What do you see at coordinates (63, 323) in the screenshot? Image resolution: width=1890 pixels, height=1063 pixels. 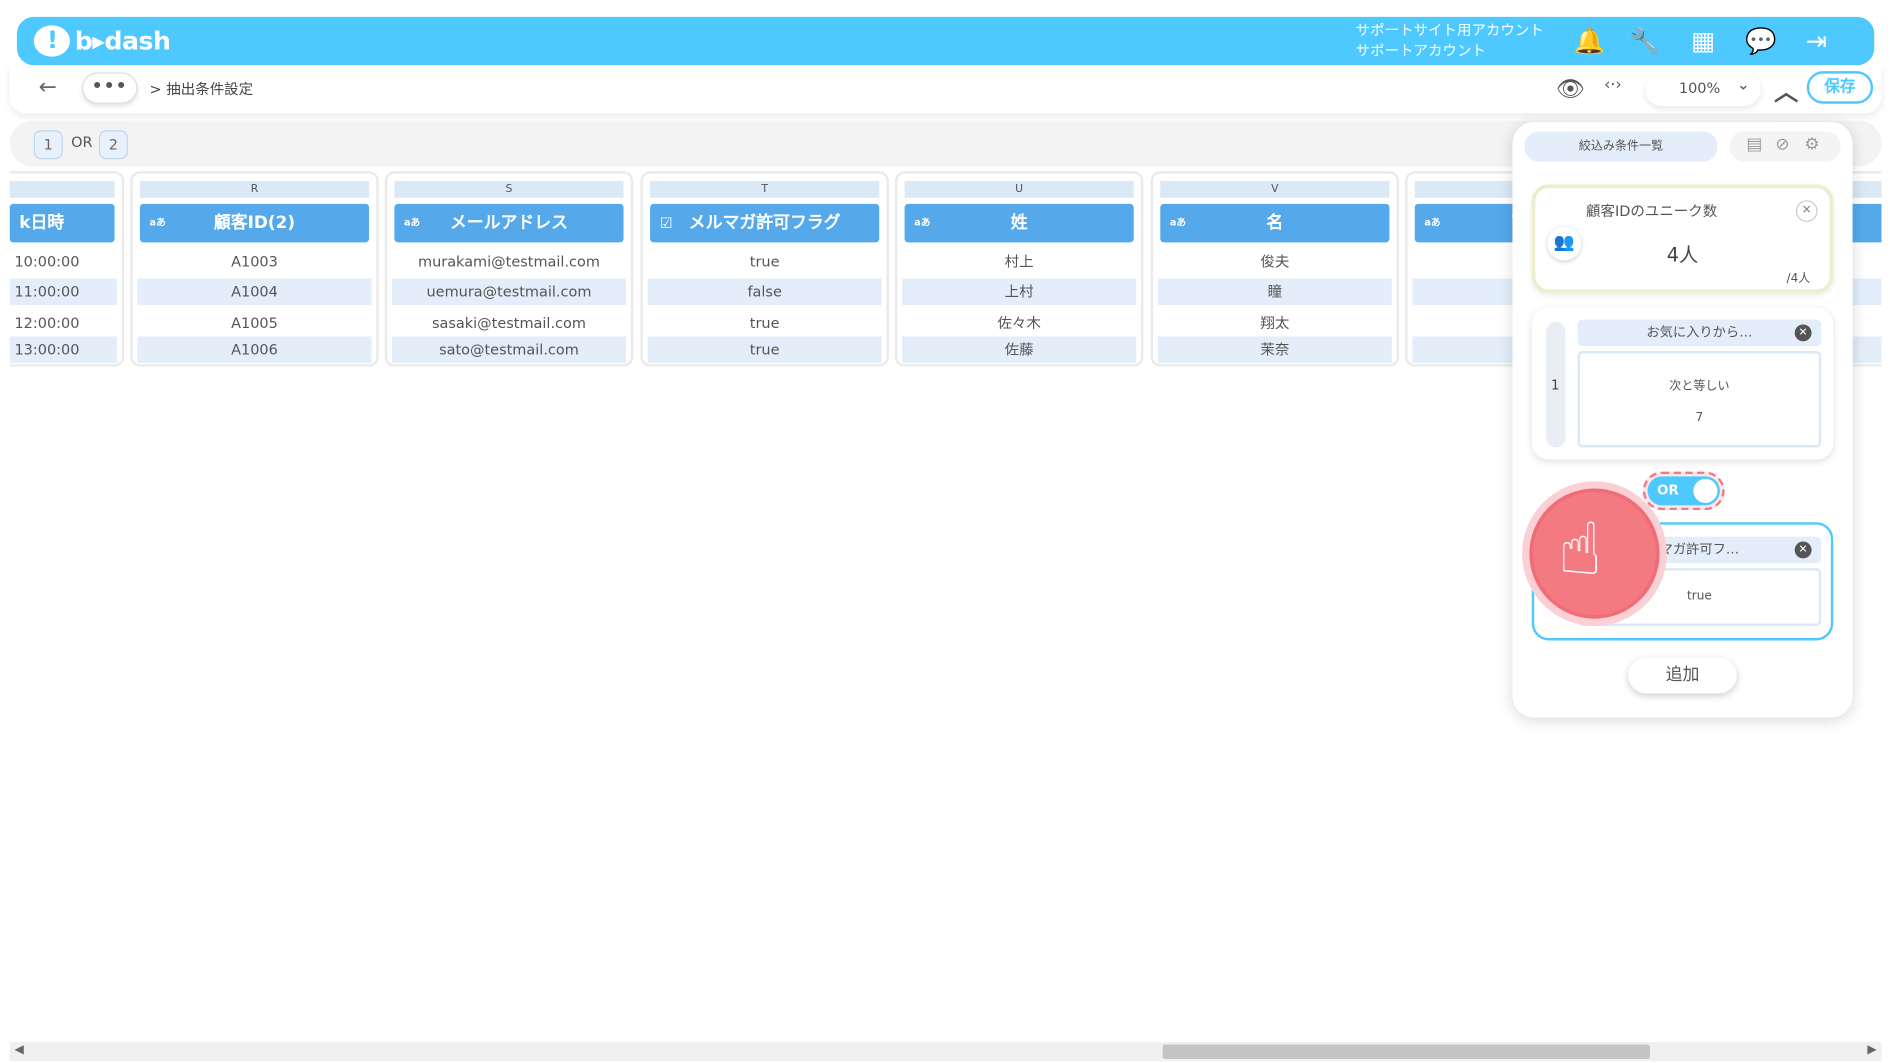 I see `table-cell: 12:00:00` at bounding box center [63, 323].